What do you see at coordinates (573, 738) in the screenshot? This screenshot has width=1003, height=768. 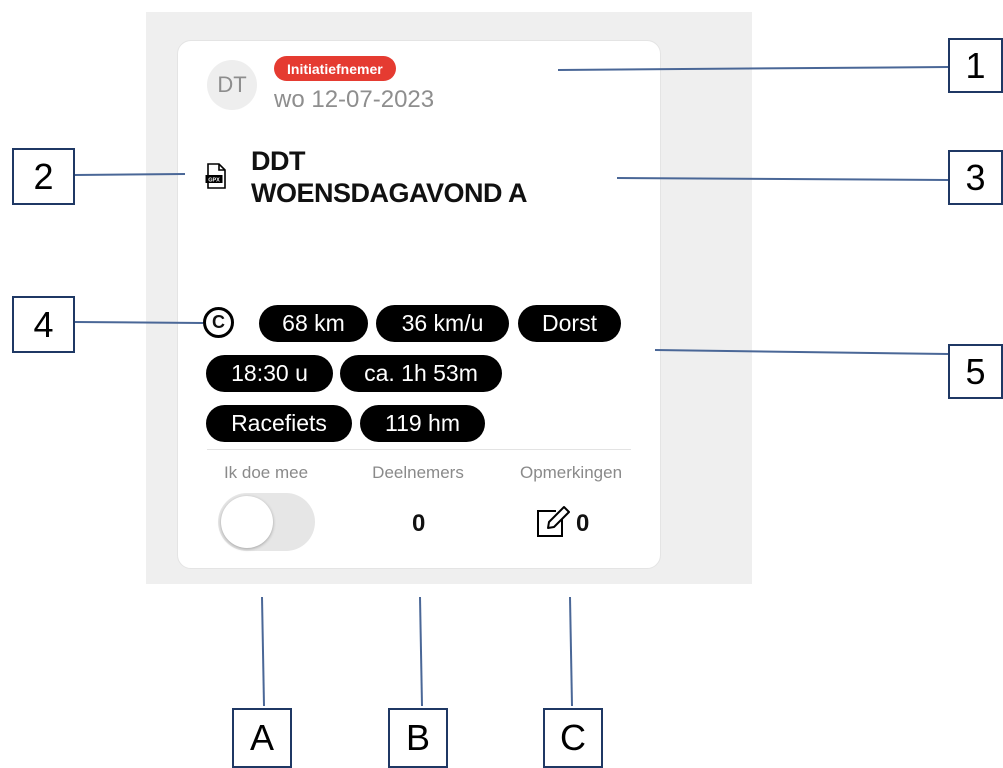 I see `callout-c: C` at bounding box center [573, 738].